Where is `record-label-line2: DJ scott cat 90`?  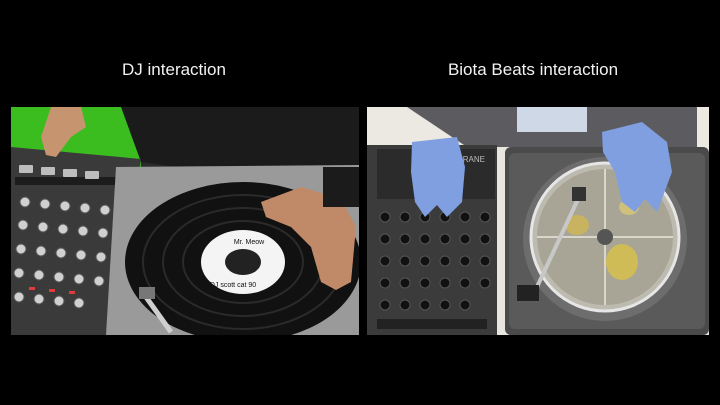
record-label-line2: DJ scott cat 90 is located at coordinates (233, 285).